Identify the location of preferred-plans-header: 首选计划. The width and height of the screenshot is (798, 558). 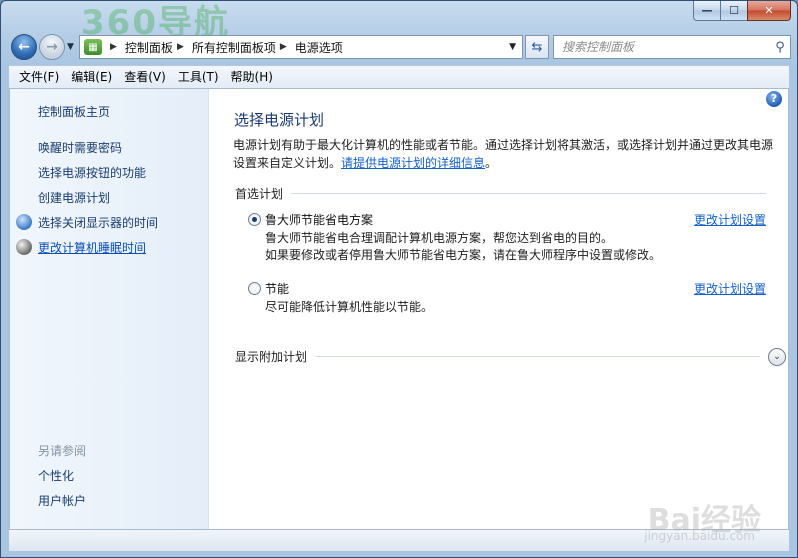
(500, 193).